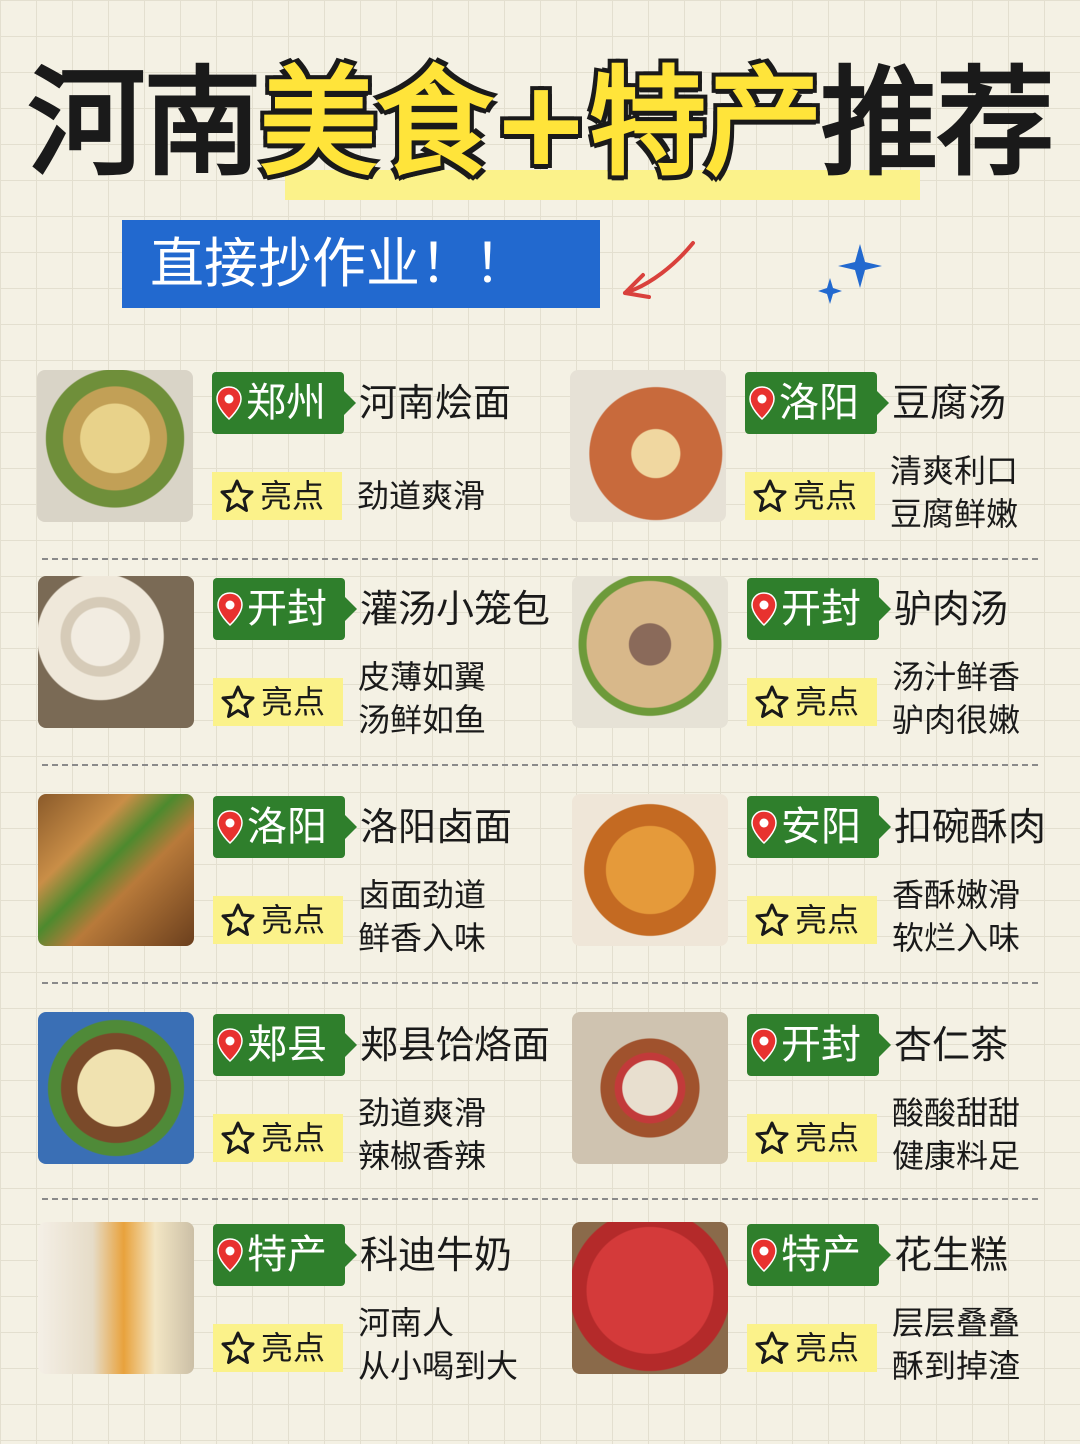 This screenshot has height=1444, width=1080. What do you see at coordinates (406, 1323) in the screenshot?
I see `description-line: 河南人` at bounding box center [406, 1323].